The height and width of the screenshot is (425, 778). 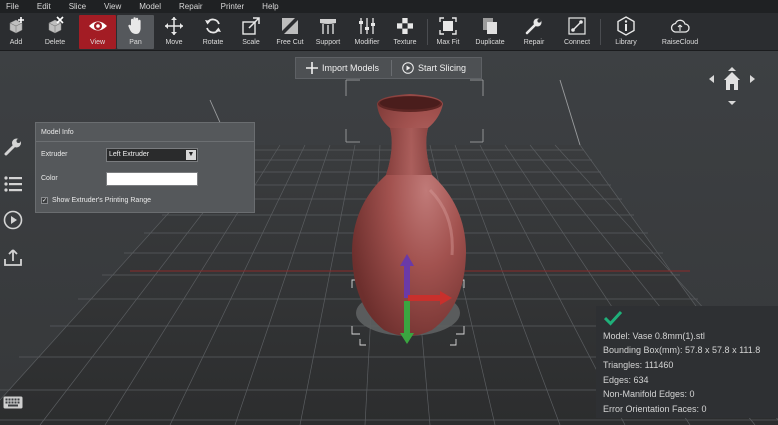 I want to click on nav-right-arrow, so click(x=752, y=79).